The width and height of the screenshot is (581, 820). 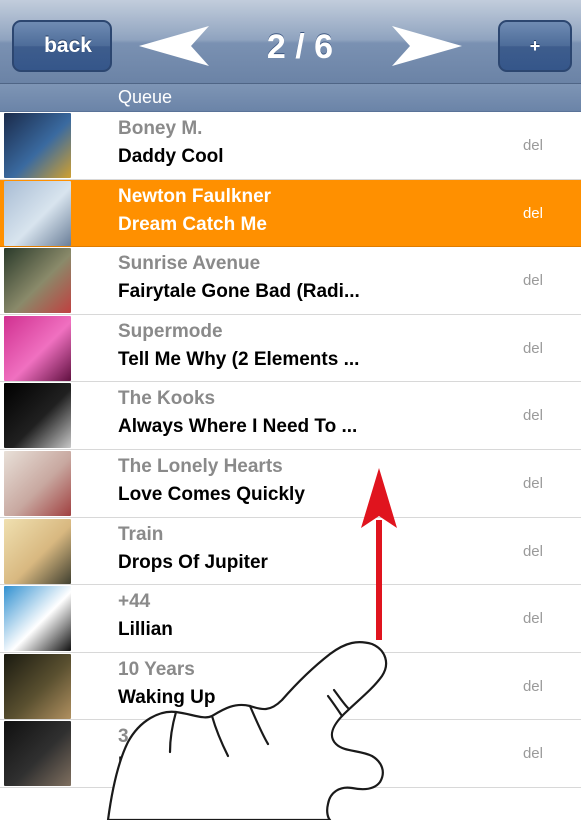 What do you see at coordinates (68, 45) in the screenshot?
I see `back-button-label: back` at bounding box center [68, 45].